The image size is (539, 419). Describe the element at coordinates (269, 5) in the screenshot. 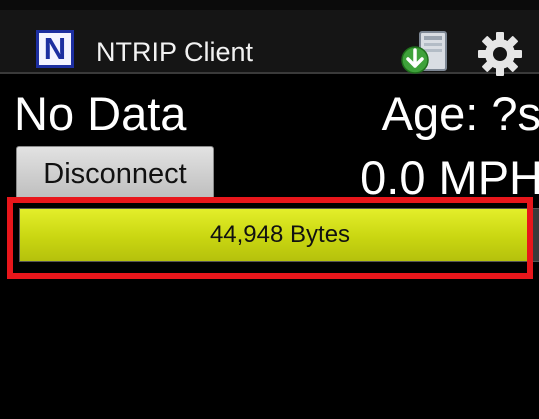

I see `status-bar` at that location.